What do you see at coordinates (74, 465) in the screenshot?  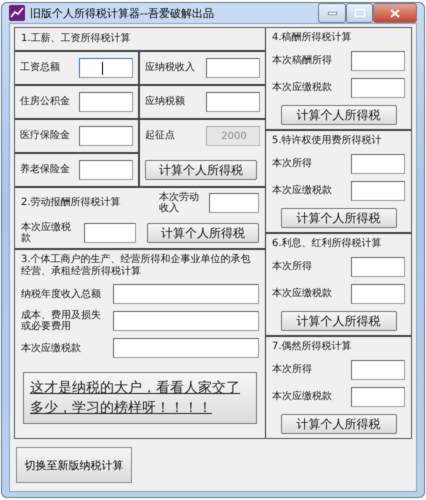 I see `switch-version-button: 切换至新版纳税计算` at bounding box center [74, 465].